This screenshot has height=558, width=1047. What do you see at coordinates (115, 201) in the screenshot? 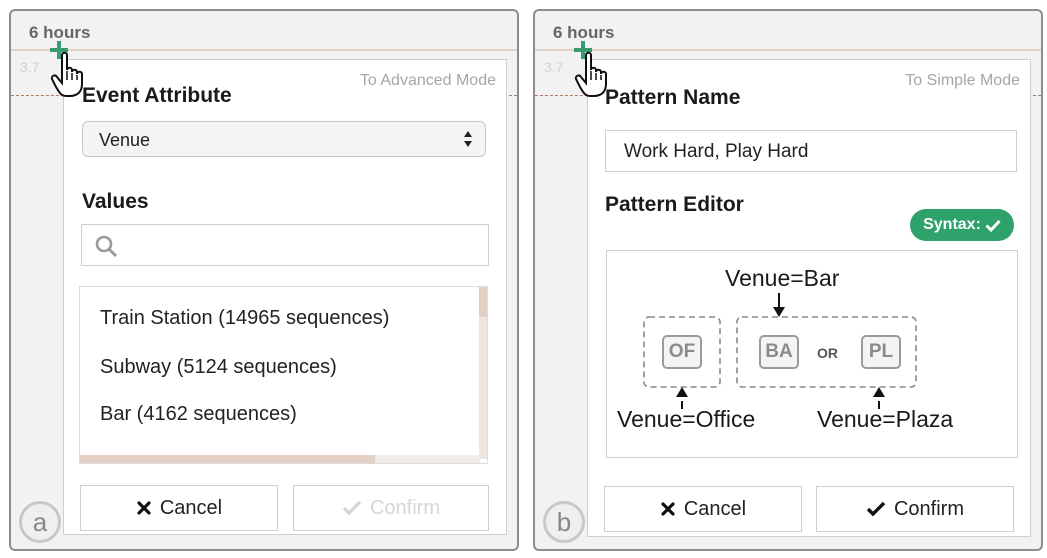
I see `values-heading: Values` at bounding box center [115, 201].